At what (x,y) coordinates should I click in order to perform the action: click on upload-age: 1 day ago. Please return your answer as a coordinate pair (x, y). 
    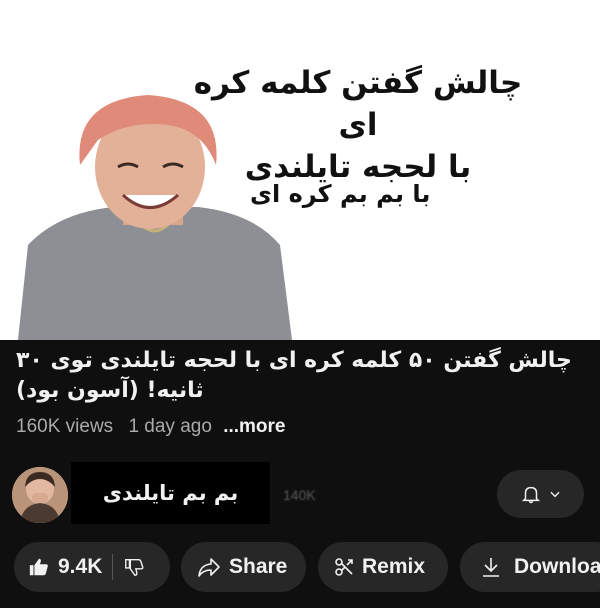
    Looking at the image, I should click on (170, 426).